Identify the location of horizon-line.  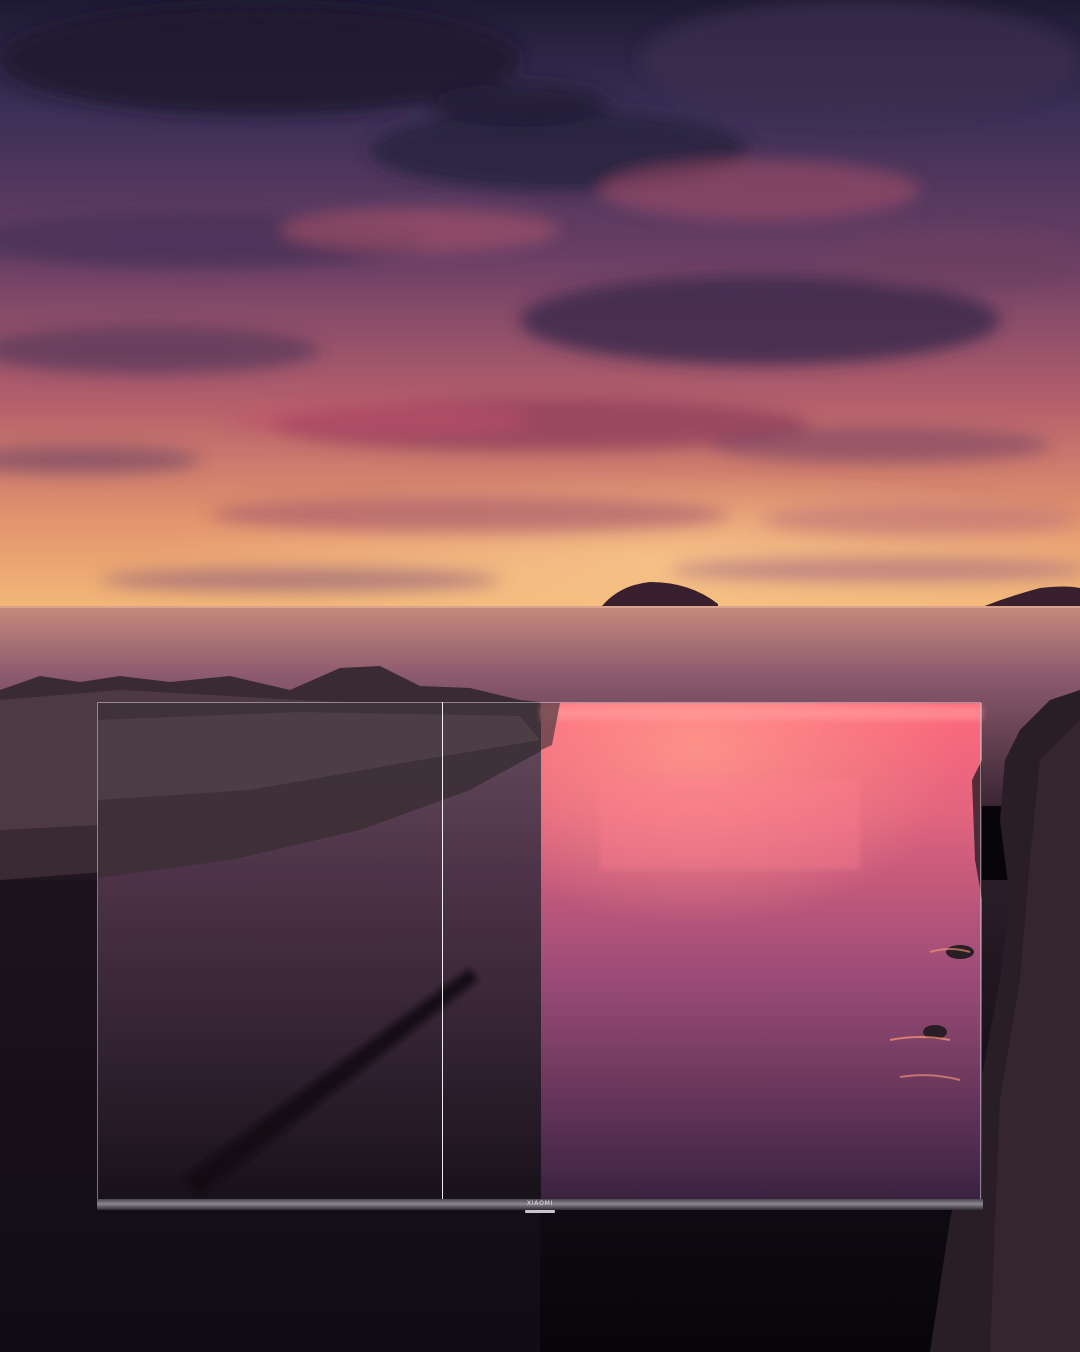
(540, 607).